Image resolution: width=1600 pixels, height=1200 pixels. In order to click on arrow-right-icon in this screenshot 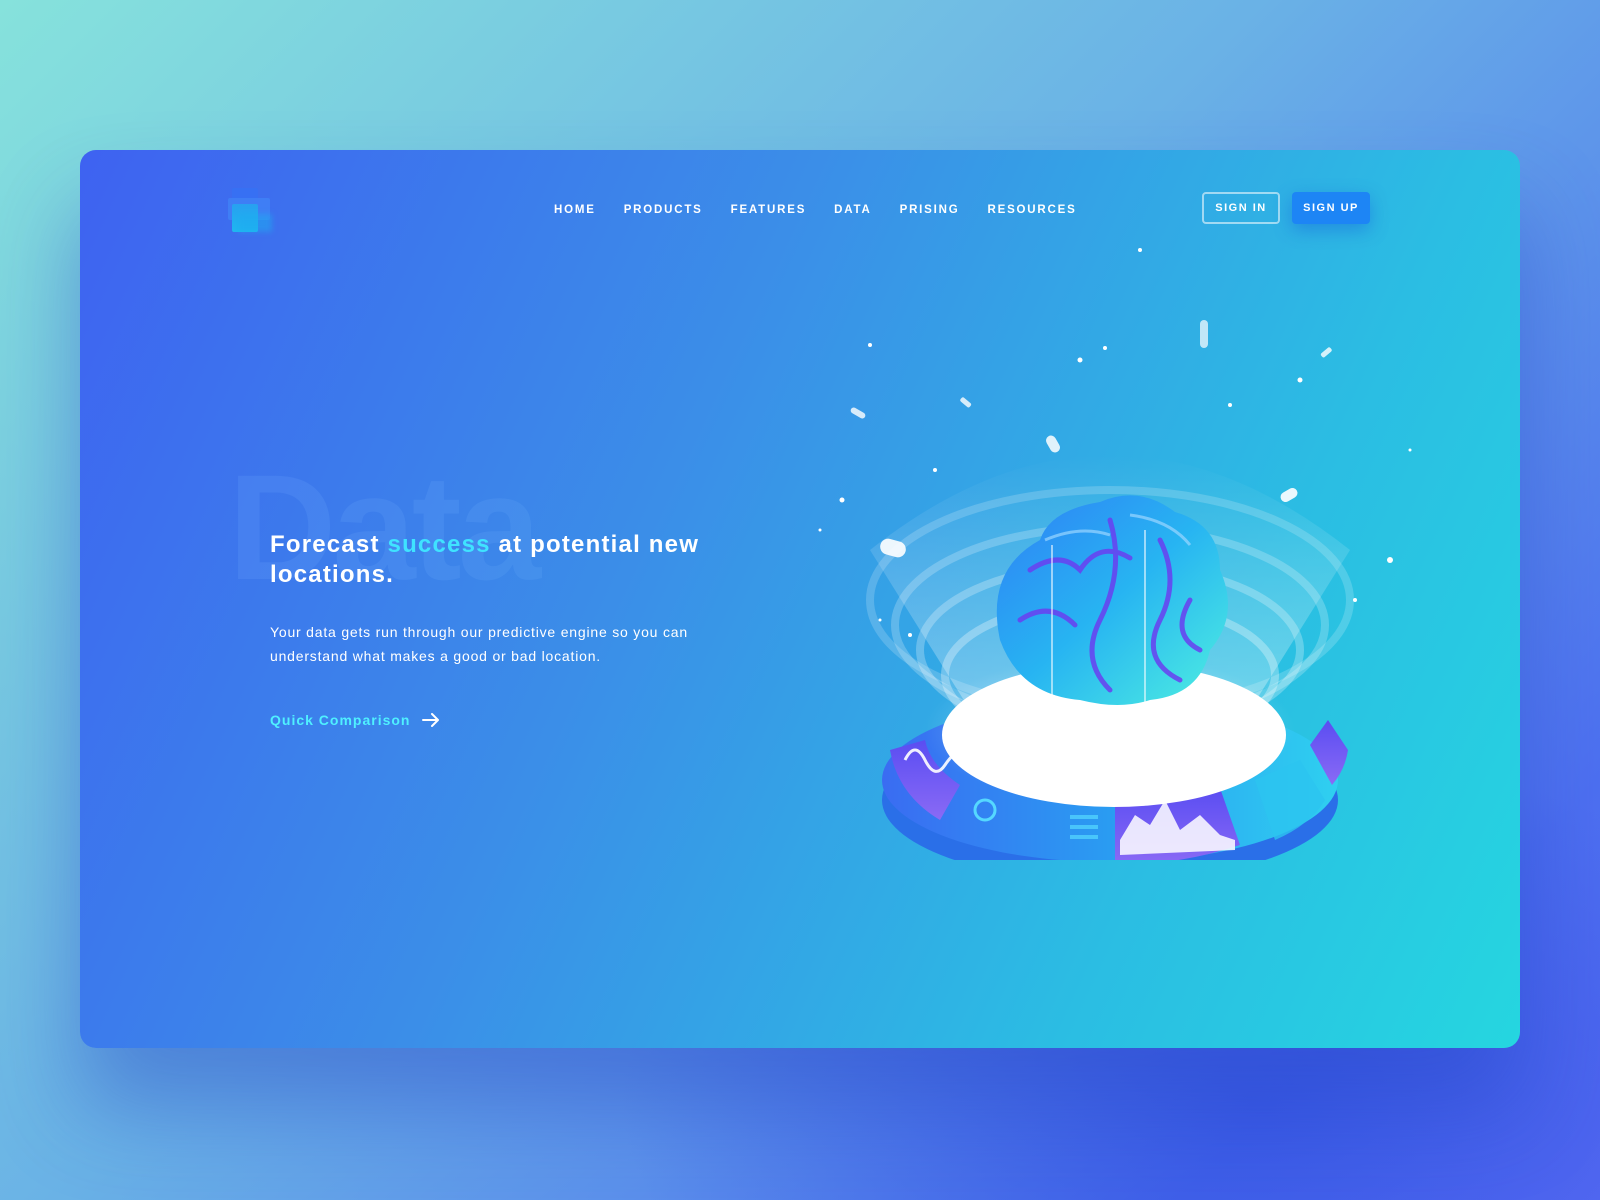, I will do `click(431, 720)`.